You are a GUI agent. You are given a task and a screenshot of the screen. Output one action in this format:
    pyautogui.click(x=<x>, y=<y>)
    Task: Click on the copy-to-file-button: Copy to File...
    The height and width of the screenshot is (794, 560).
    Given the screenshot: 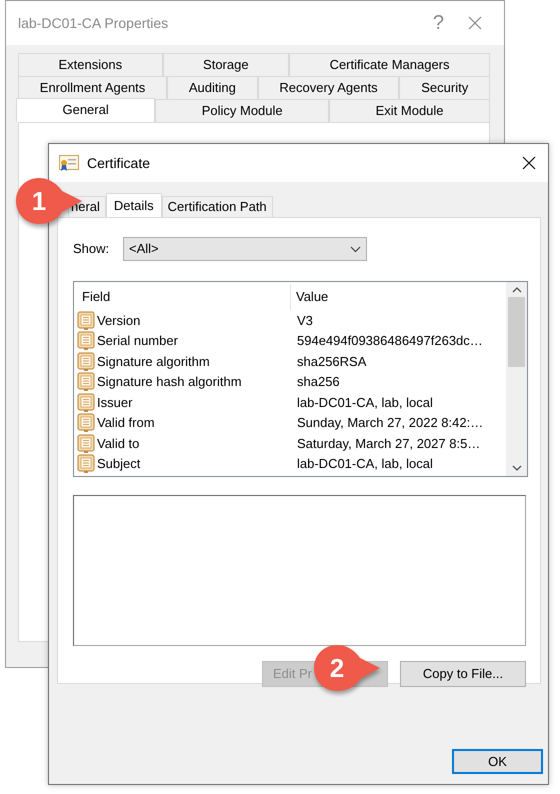 What is the action you would take?
    pyautogui.click(x=463, y=674)
    